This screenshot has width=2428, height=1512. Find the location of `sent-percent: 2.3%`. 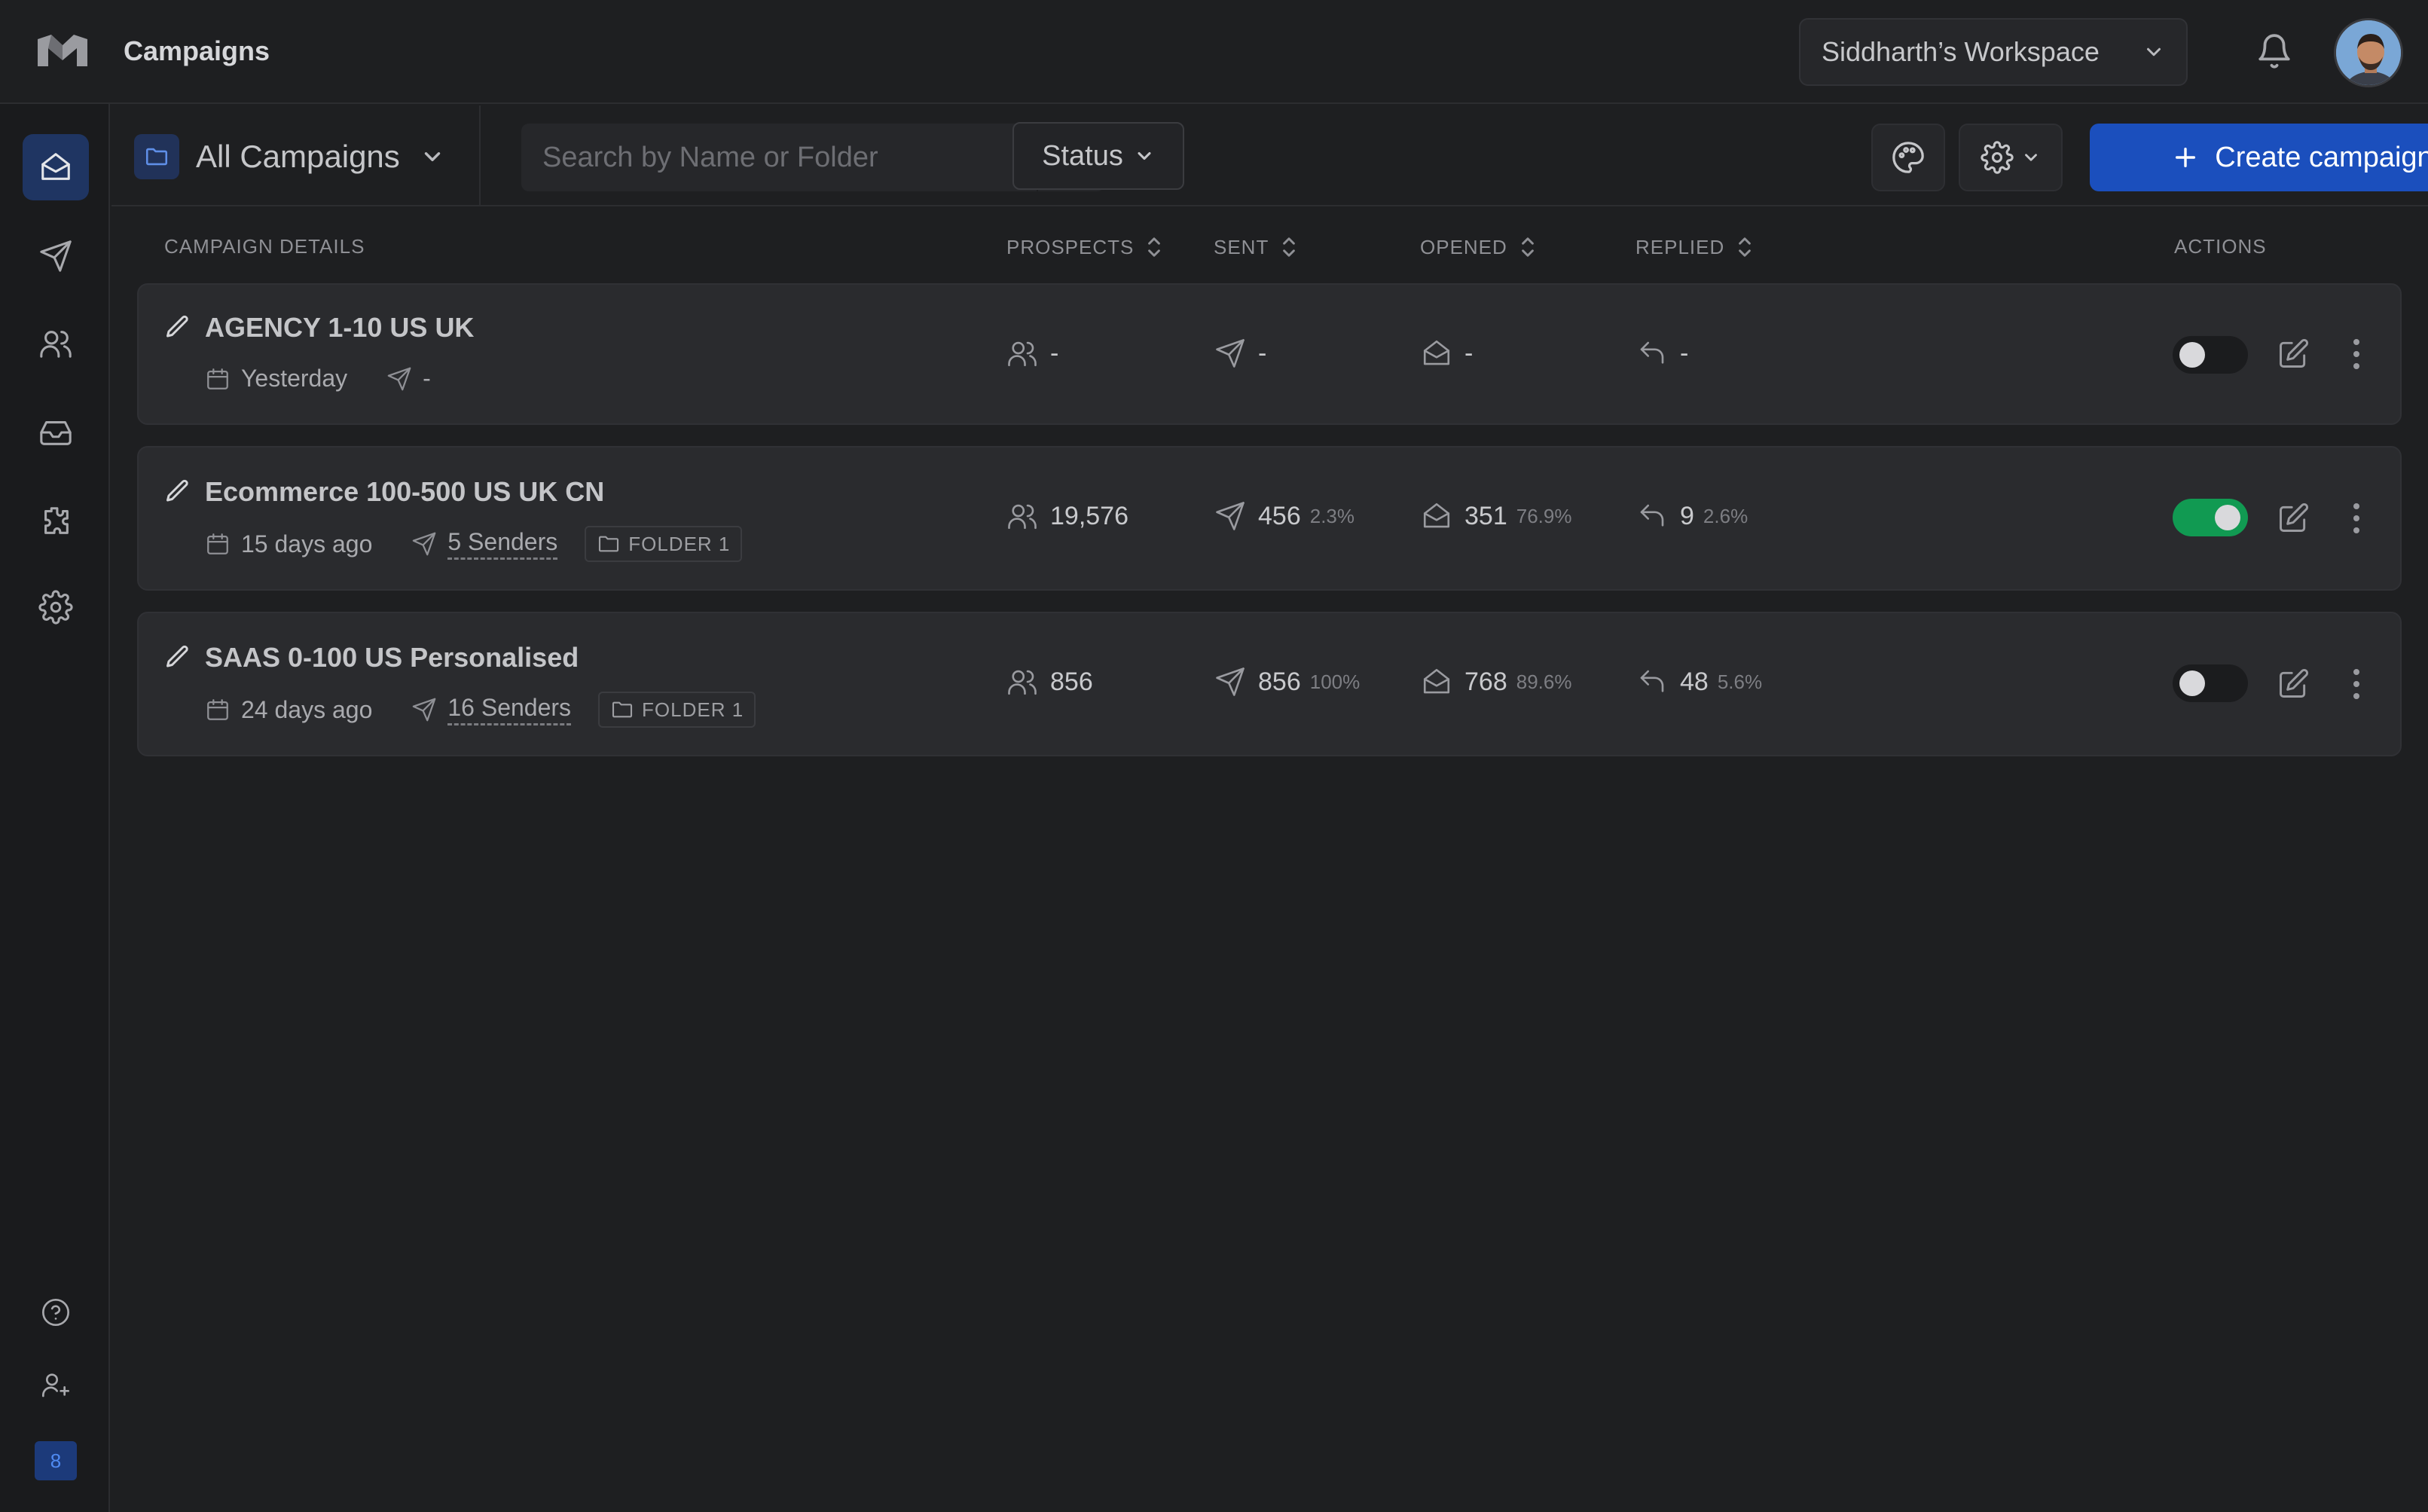

sent-percent: 2.3% is located at coordinates (1331, 515).